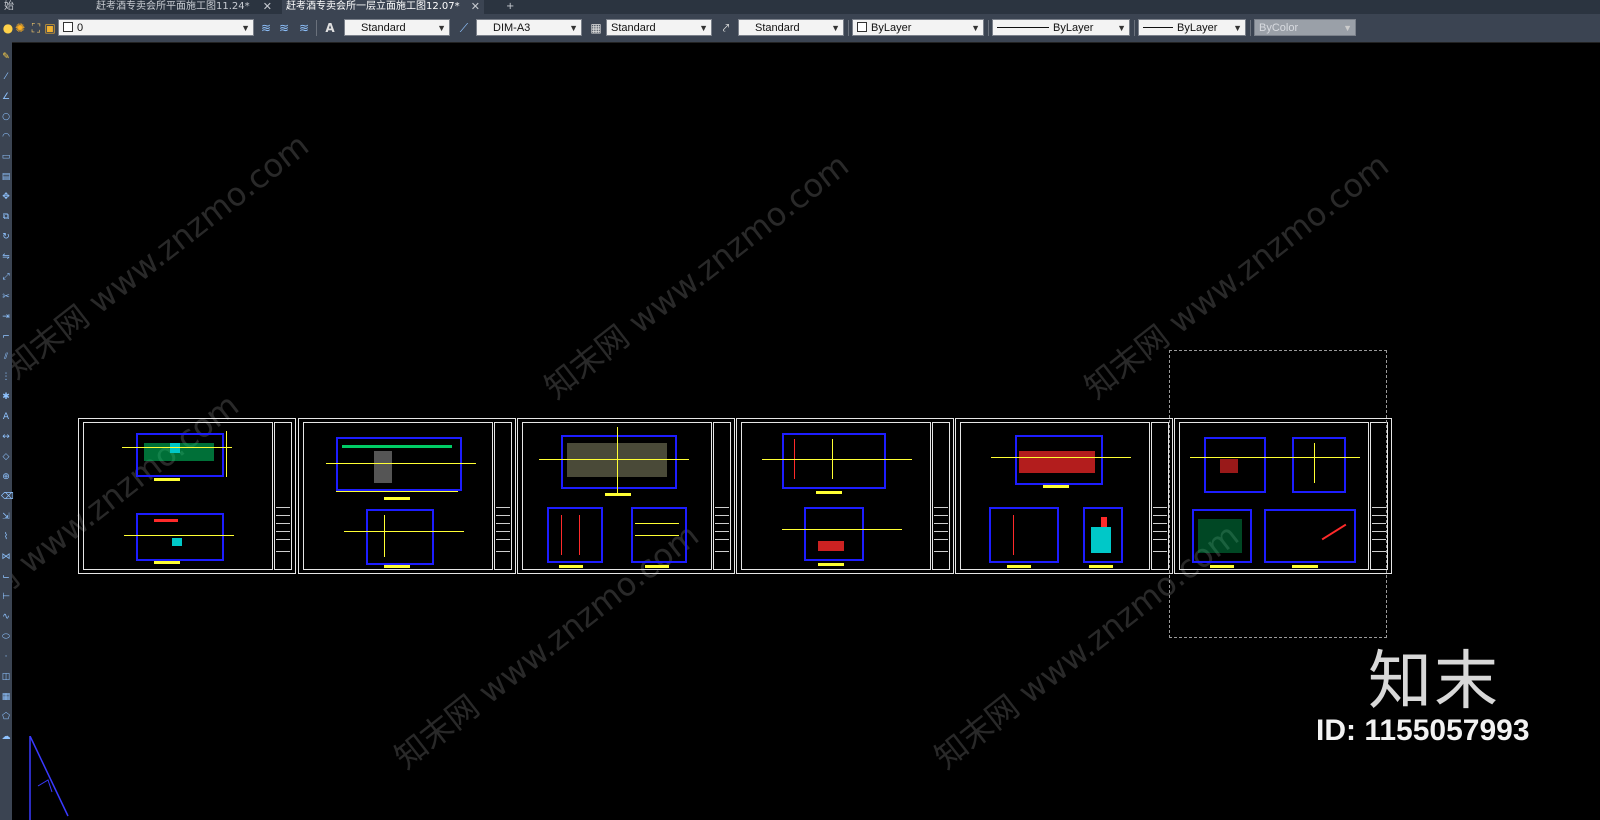 This screenshot has width=1600, height=820. What do you see at coordinates (6, 237) in the screenshot?
I see `rotate-icon: ↻` at bounding box center [6, 237].